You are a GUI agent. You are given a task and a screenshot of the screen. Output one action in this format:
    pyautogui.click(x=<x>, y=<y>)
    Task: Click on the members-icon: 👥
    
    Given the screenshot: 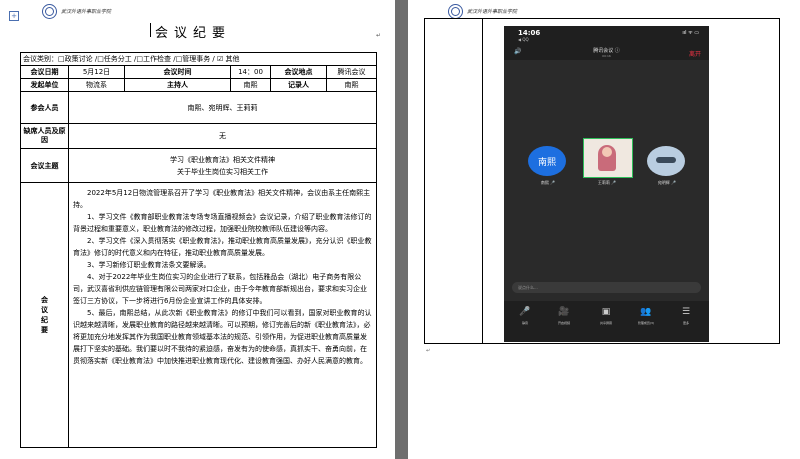 What is the action you would take?
    pyautogui.click(x=646, y=312)
    